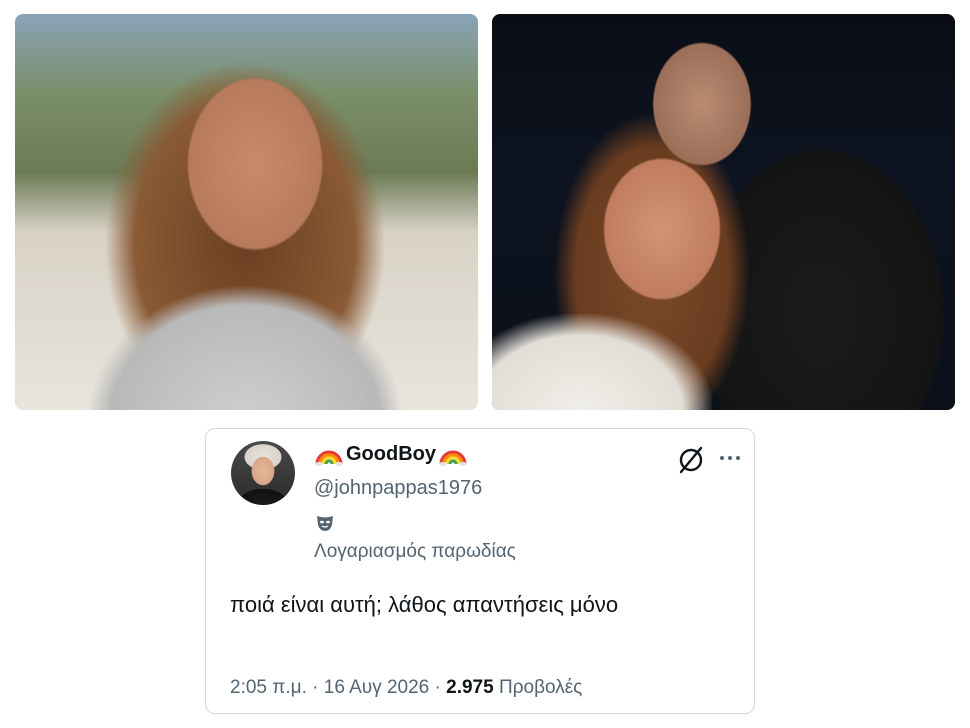  I want to click on grok-icon, so click(691, 460).